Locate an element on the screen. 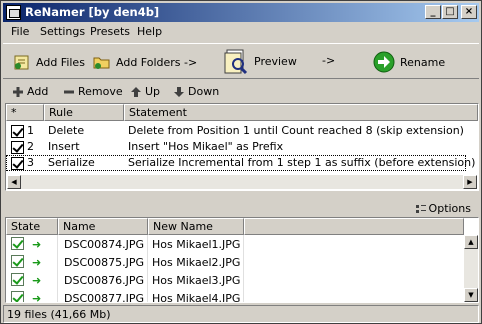 This screenshot has height=324, width=482. file-row: ➜ DSC00874.JPG Hos Mikael1.JPG is located at coordinates (235, 244).